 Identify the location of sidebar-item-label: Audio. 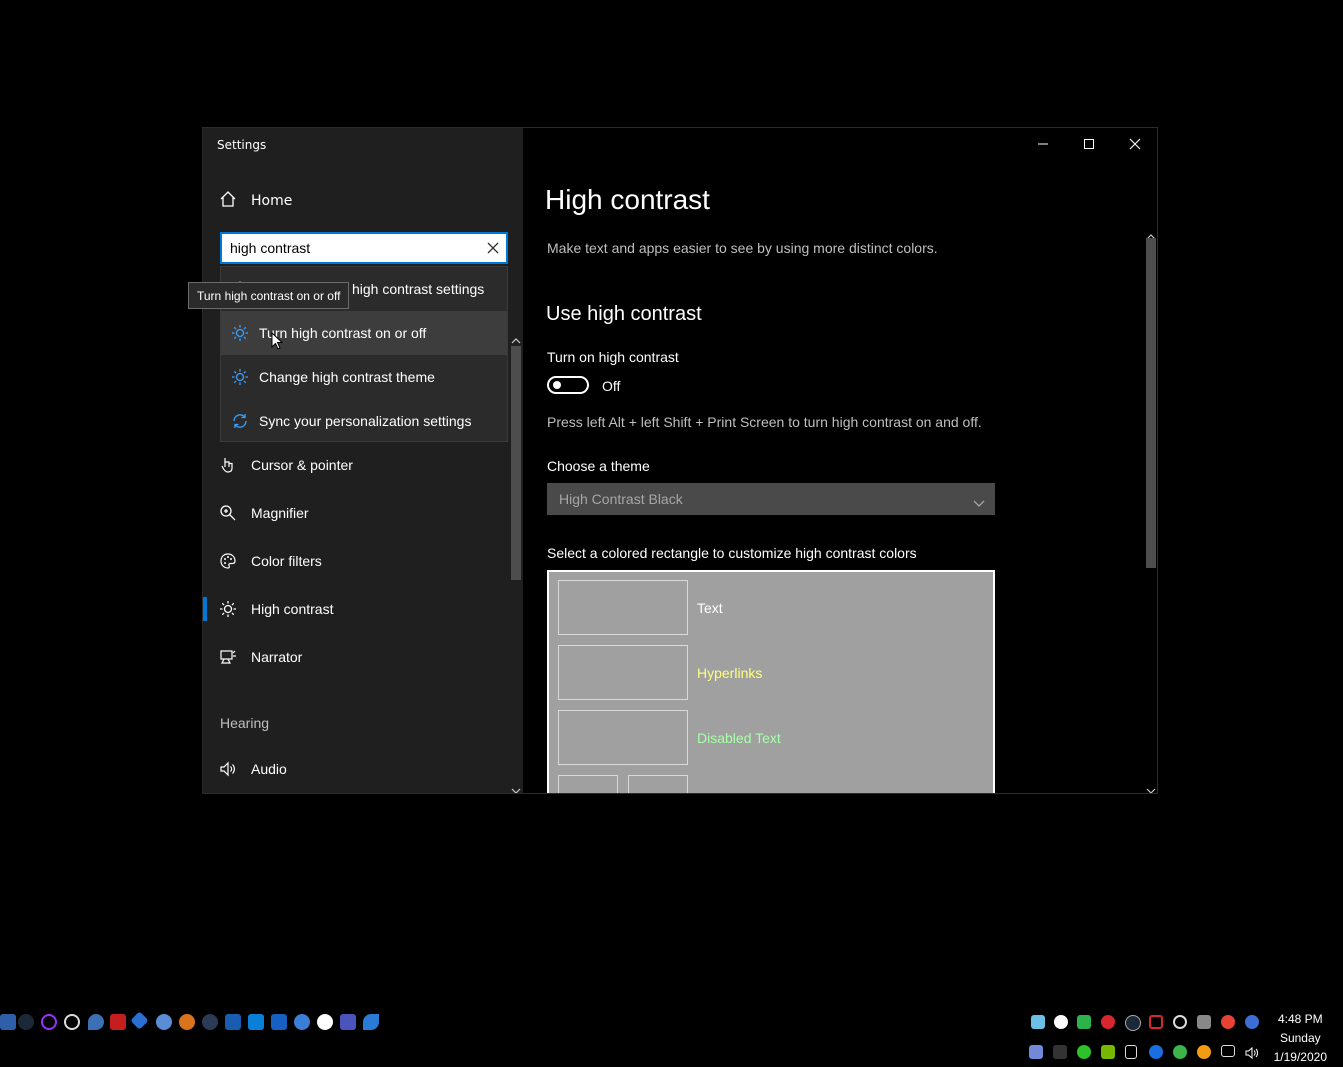
(269, 769).